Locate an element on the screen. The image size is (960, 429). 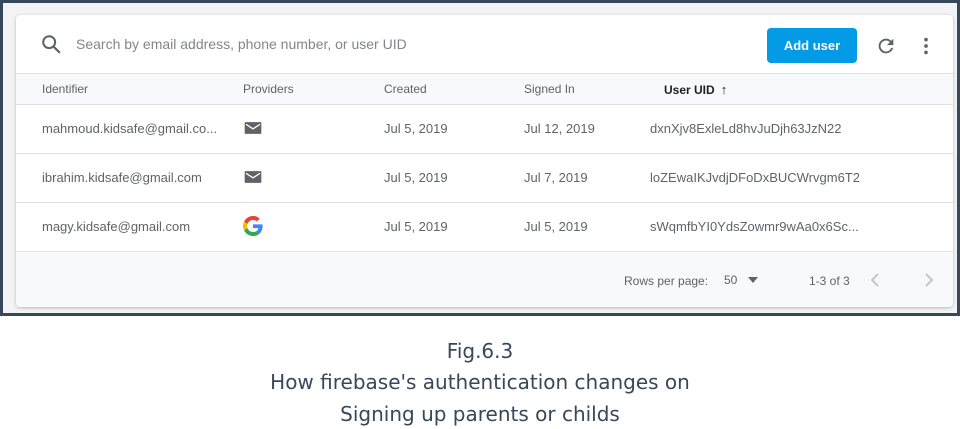
cell-signed-in: Jul 5, 2019 is located at coordinates (556, 226).